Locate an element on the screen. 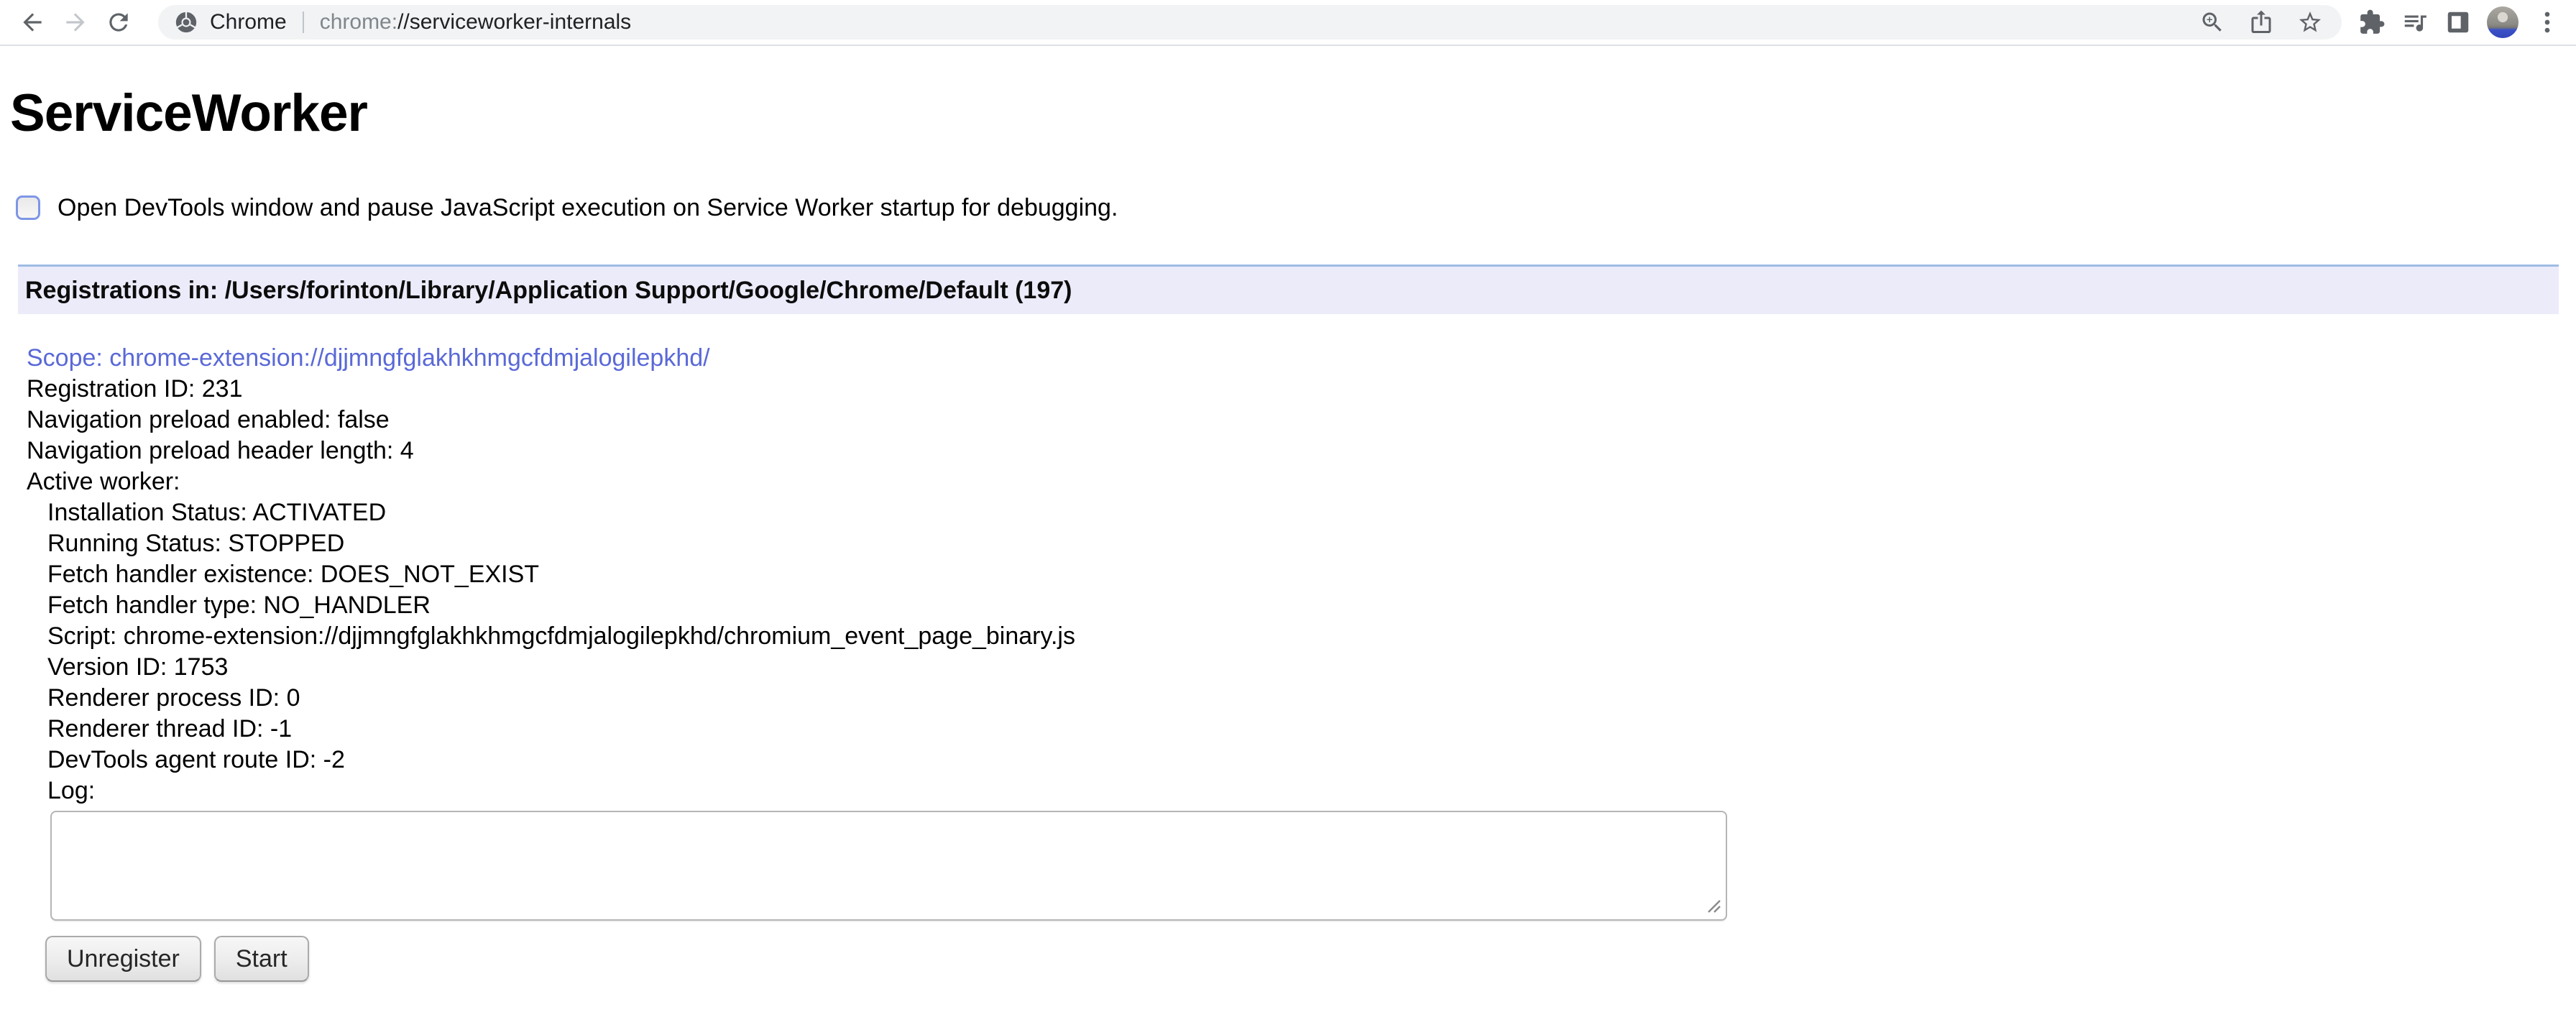  menu-button is located at coordinates (2547, 22).